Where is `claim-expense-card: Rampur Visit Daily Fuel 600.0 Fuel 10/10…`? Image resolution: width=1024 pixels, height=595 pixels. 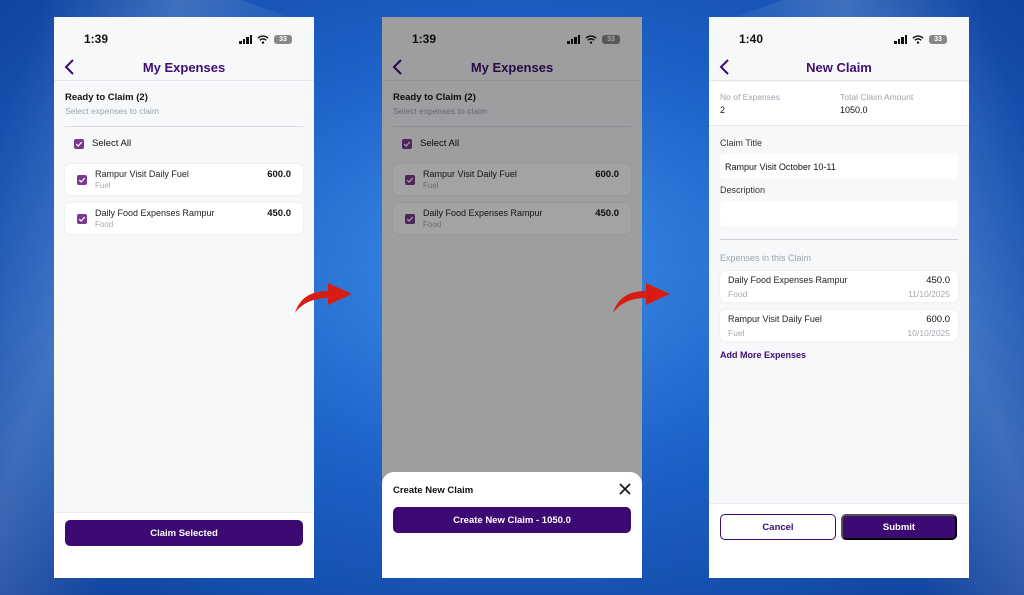 claim-expense-card: Rampur Visit Daily Fuel 600.0 Fuel 10/10… is located at coordinates (839, 325).